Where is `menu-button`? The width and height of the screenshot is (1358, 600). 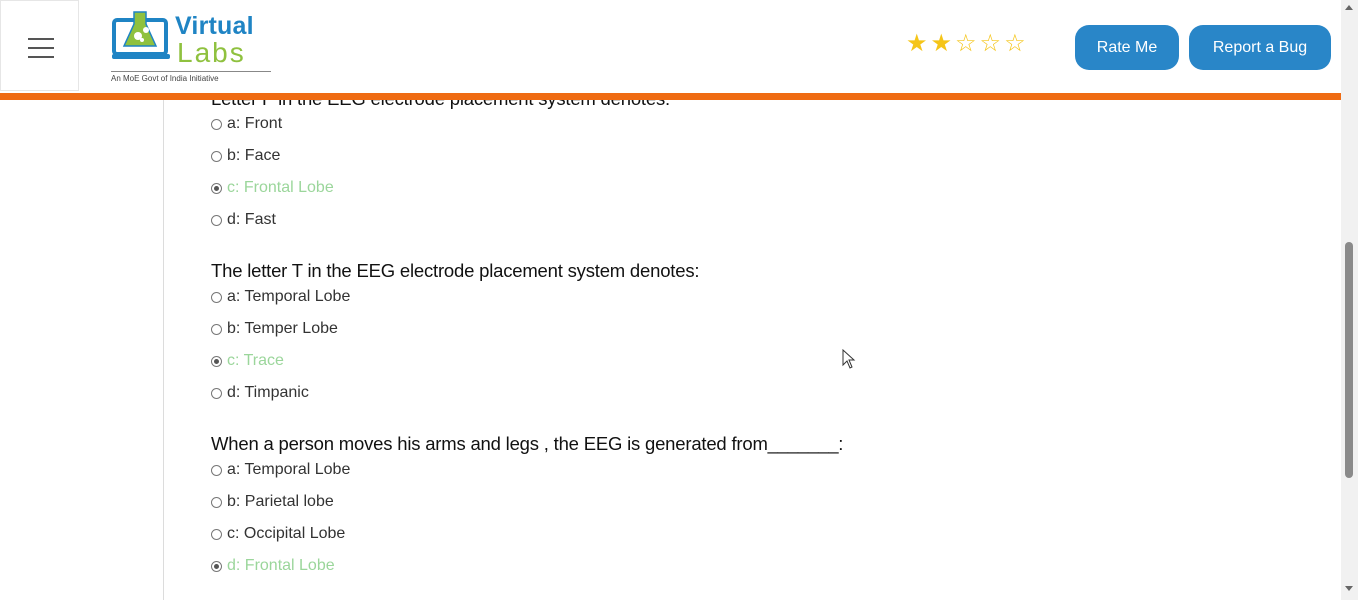 menu-button is located at coordinates (39, 45).